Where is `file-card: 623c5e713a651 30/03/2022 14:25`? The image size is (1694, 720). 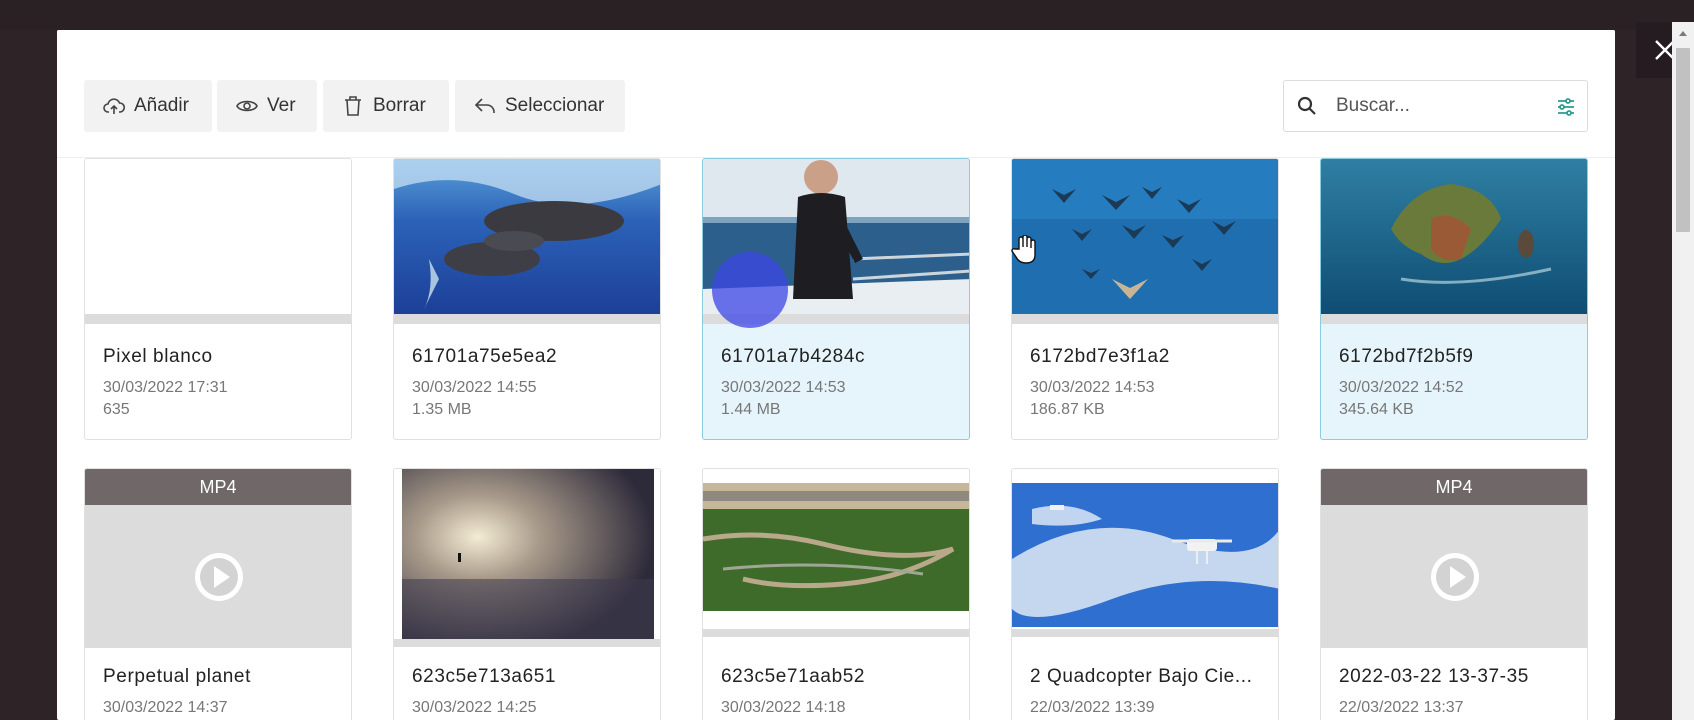
file-card: 623c5e713a651 30/03/2022 14:25 is located at coordinates (527, 594).